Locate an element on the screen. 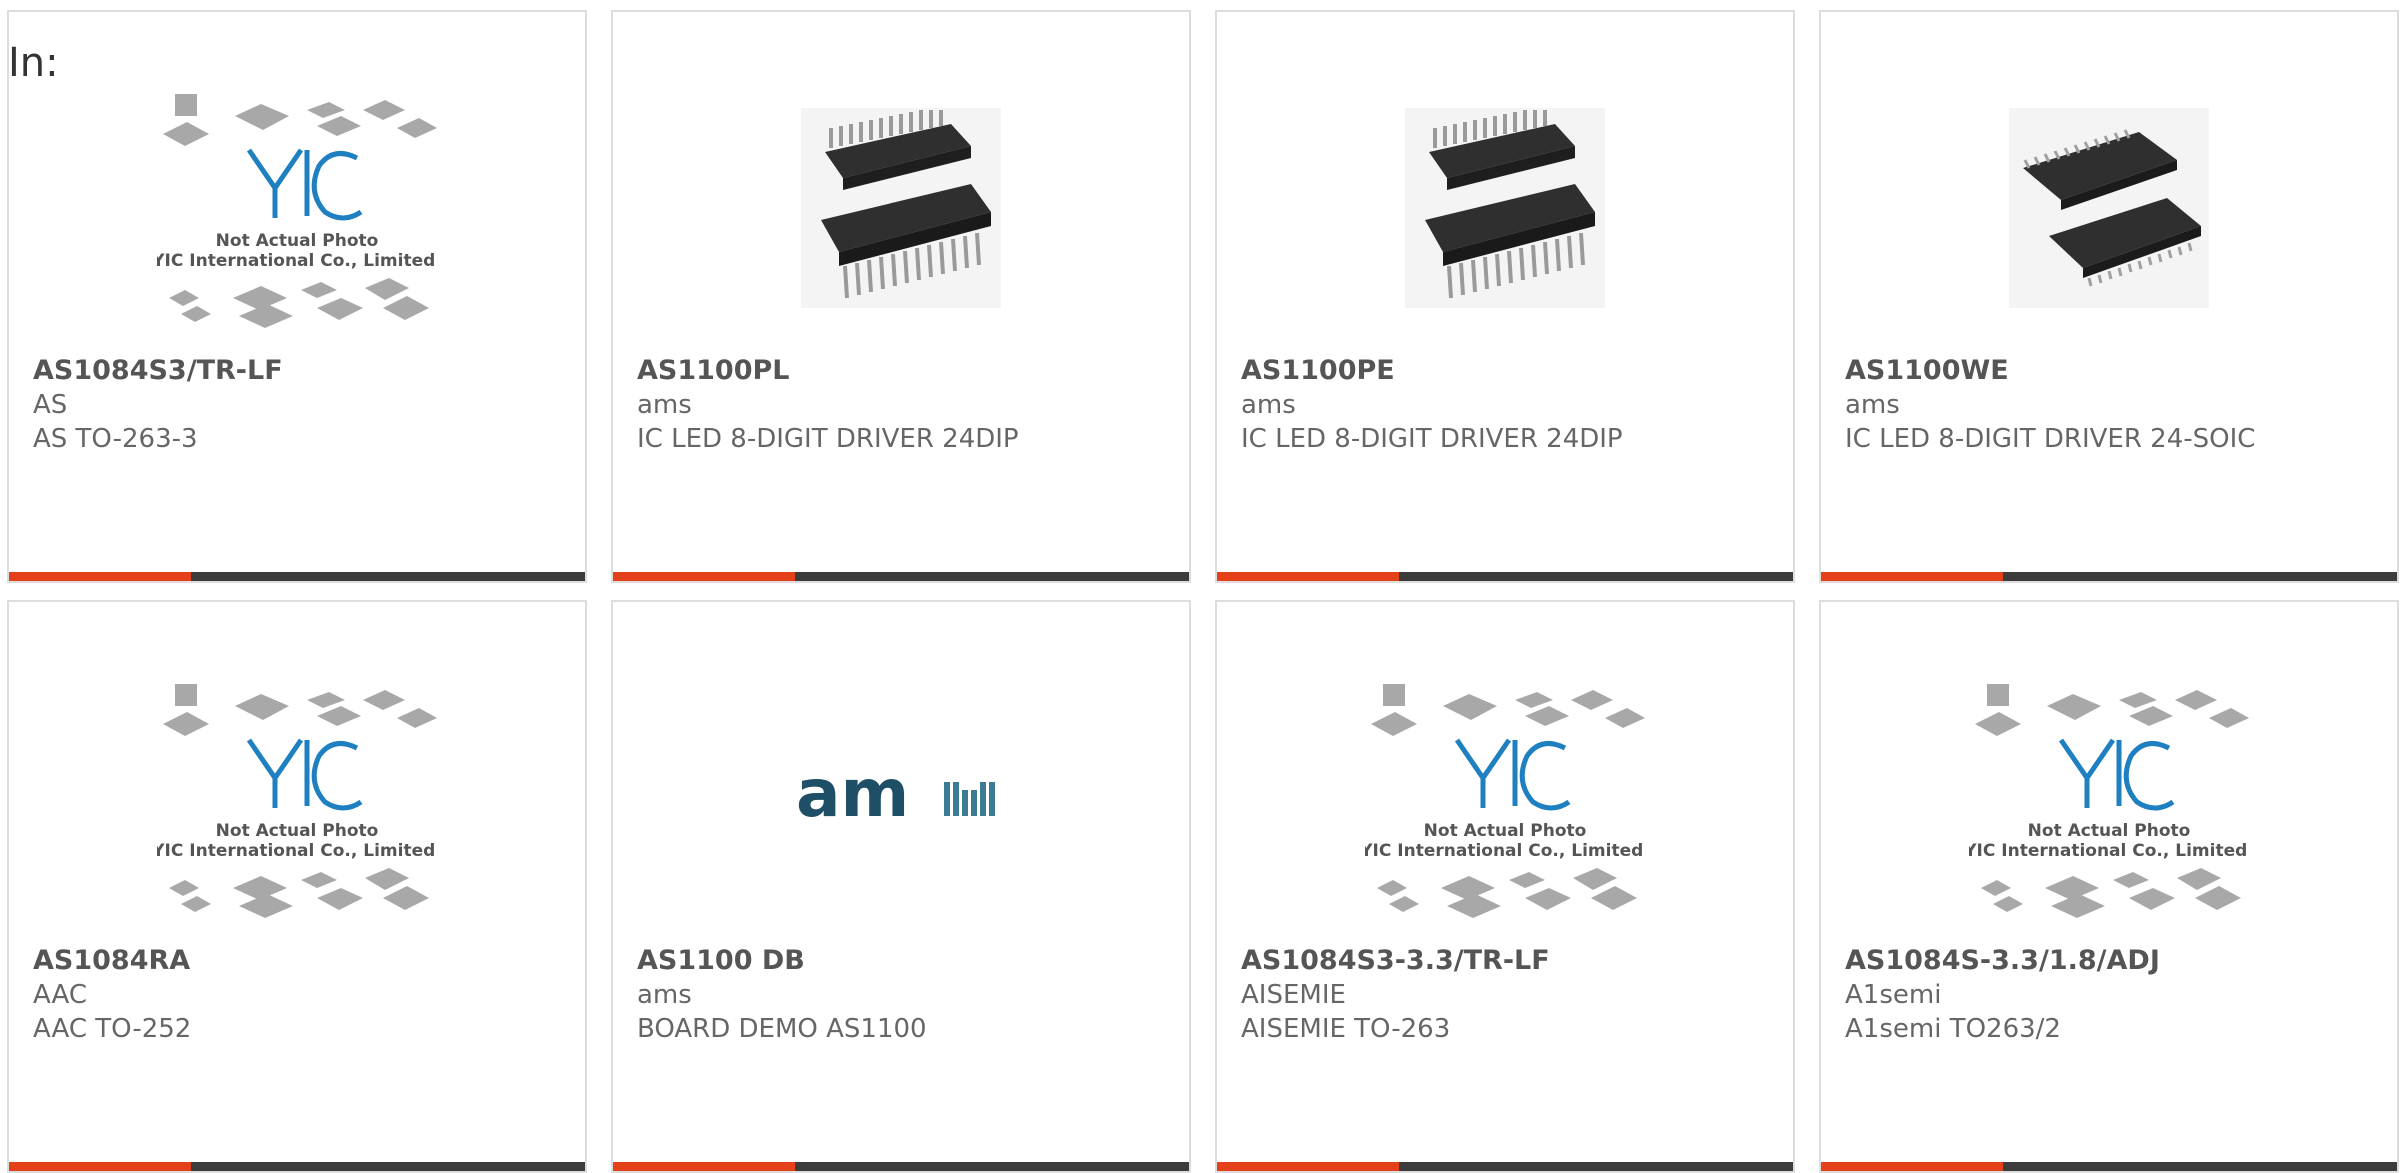 This screenshot has height=1173, width=2400. part-number: AS1084S3-3.3/TR-LF is located at coordinates (1512, 961).